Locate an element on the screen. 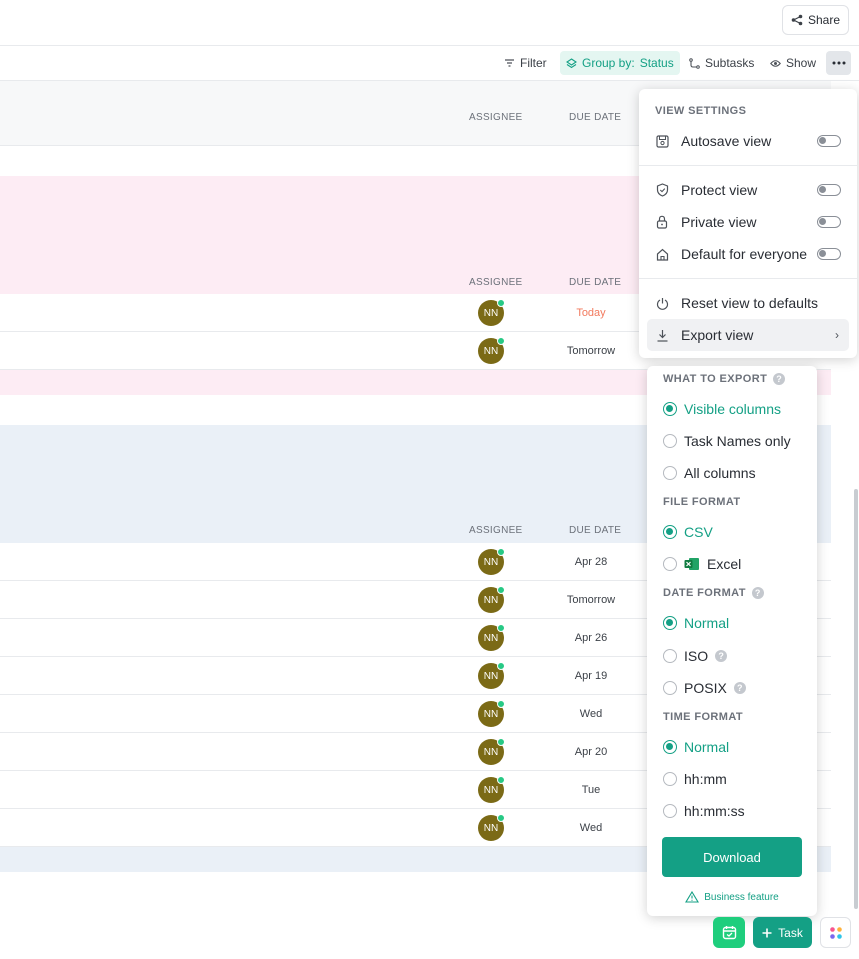  date-format-title: DATE FORMAT is located at coordinates (704, 593).